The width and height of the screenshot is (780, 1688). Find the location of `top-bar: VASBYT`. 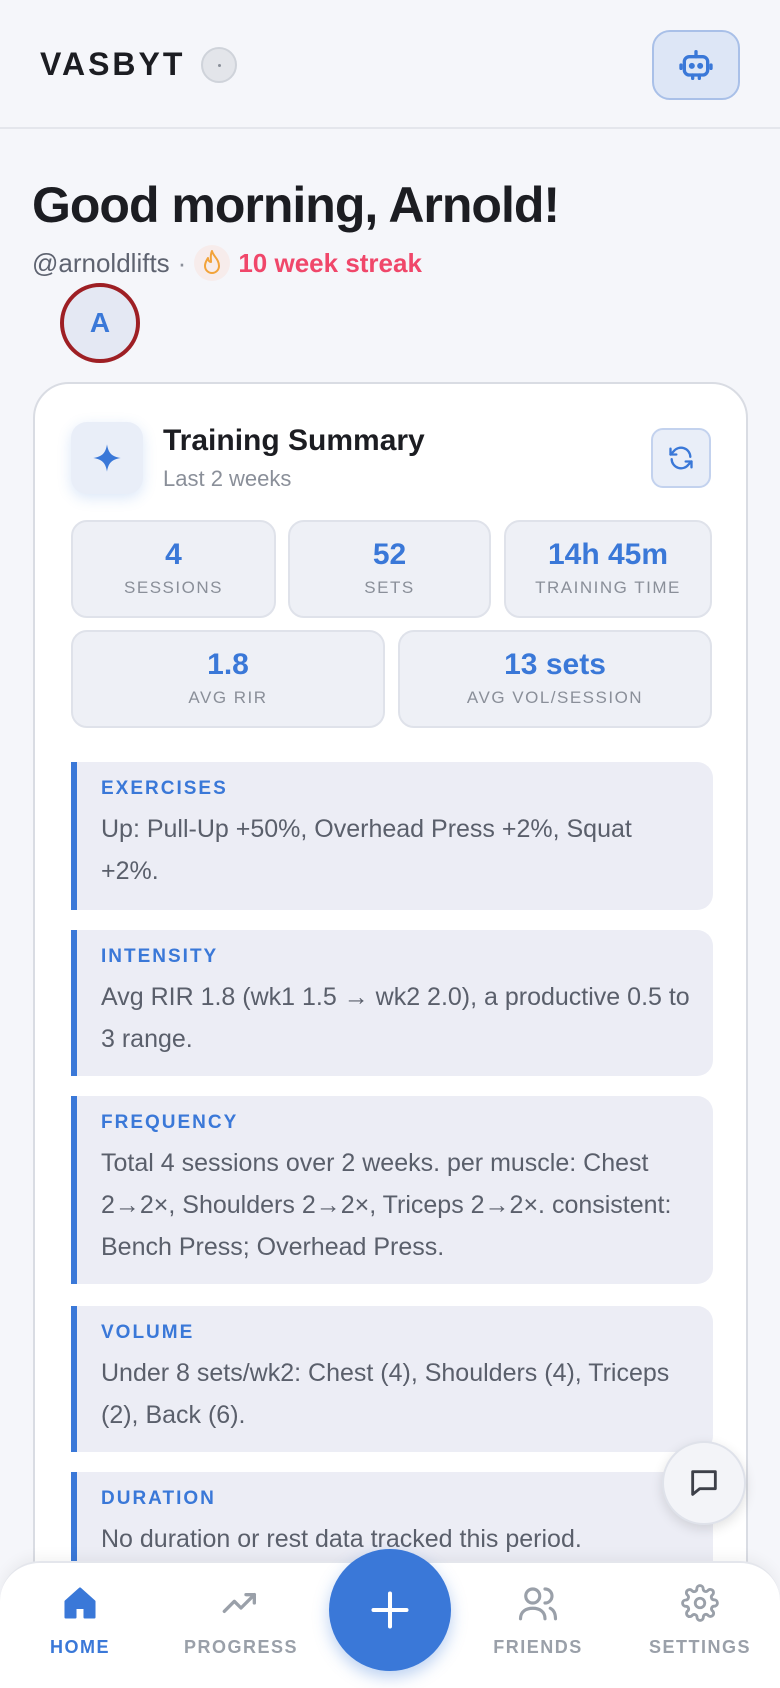

top-bar: VASBYT is located at coordinates (390, 64).